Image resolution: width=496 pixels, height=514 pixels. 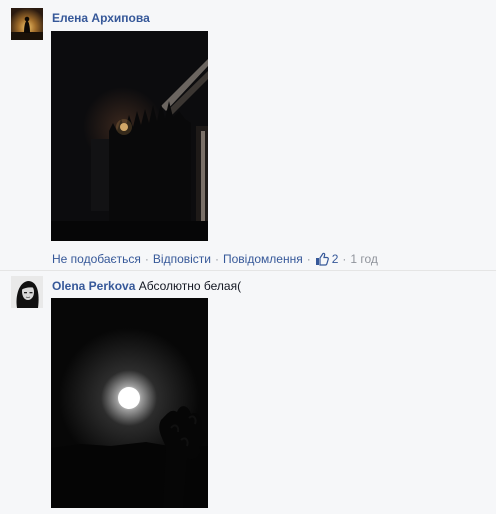 I want to click on moon-photo, so click(x=129, y=403).